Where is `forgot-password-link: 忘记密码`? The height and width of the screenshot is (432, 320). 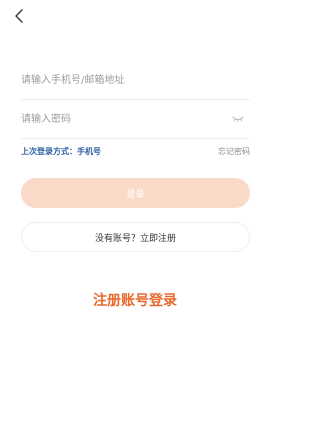
forgot-password-link: 忘记密码 is located at coordinates (234, 151).